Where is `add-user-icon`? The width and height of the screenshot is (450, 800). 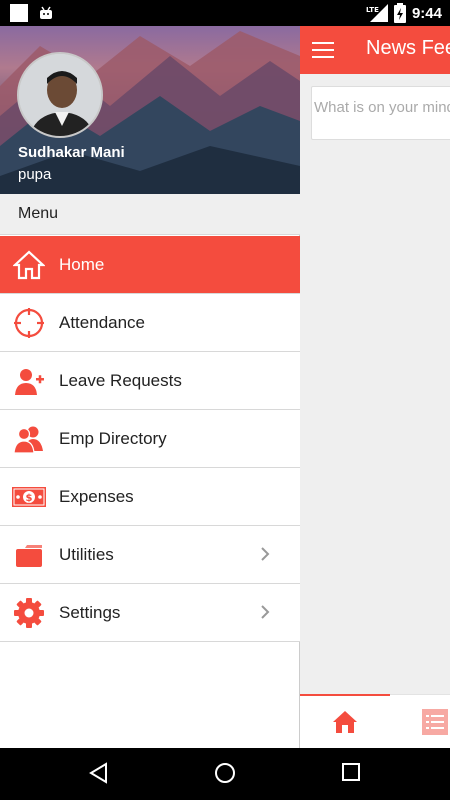
add-user-icon is located at coordinates (29, 382).